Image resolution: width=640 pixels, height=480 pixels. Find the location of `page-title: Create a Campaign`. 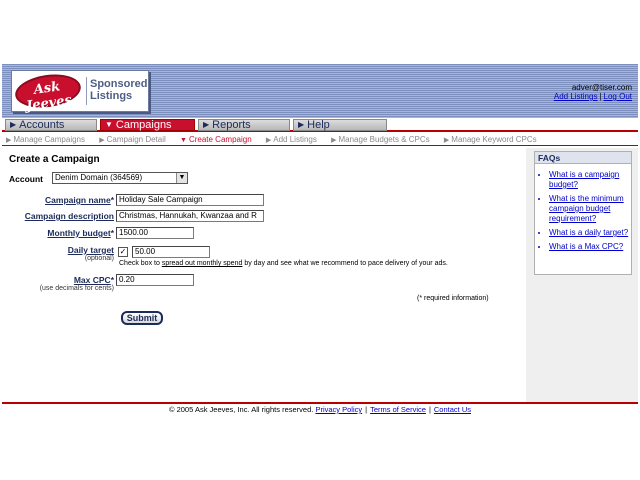

page-title: Create a Campaign is located at coordinates (54, 159).